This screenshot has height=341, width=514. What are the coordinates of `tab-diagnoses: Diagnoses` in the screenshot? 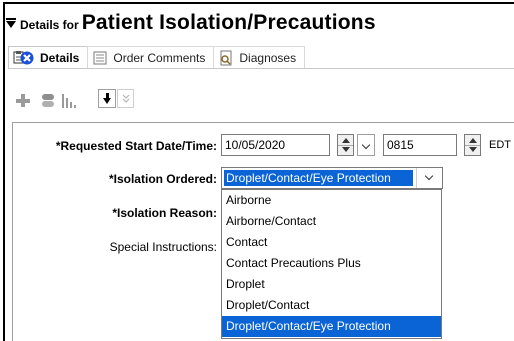 It's located at (259, 57).